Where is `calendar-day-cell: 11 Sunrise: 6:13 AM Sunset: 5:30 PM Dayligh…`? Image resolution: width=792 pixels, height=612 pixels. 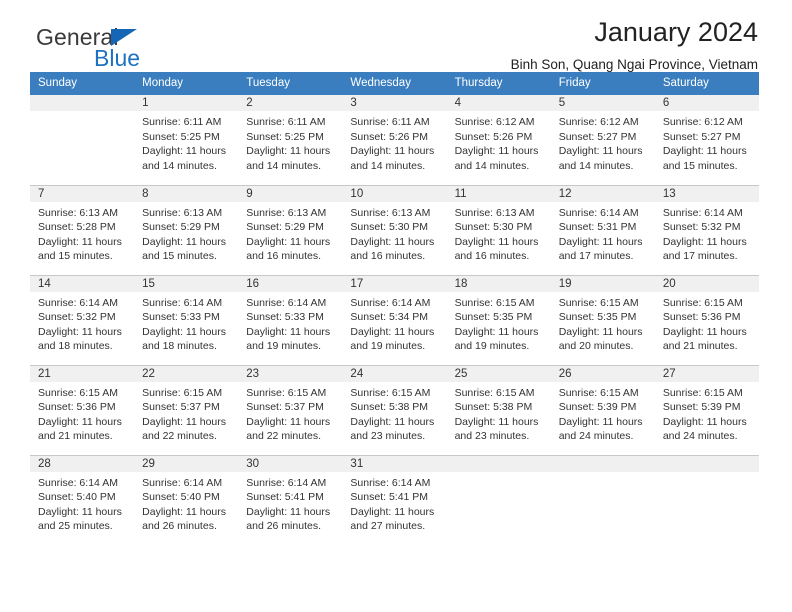
calendar-day-cell: 11 Sunrise: 6:13 AM Sunset: 5:30 PM Dayligh… is located at coordinates (498, 230).